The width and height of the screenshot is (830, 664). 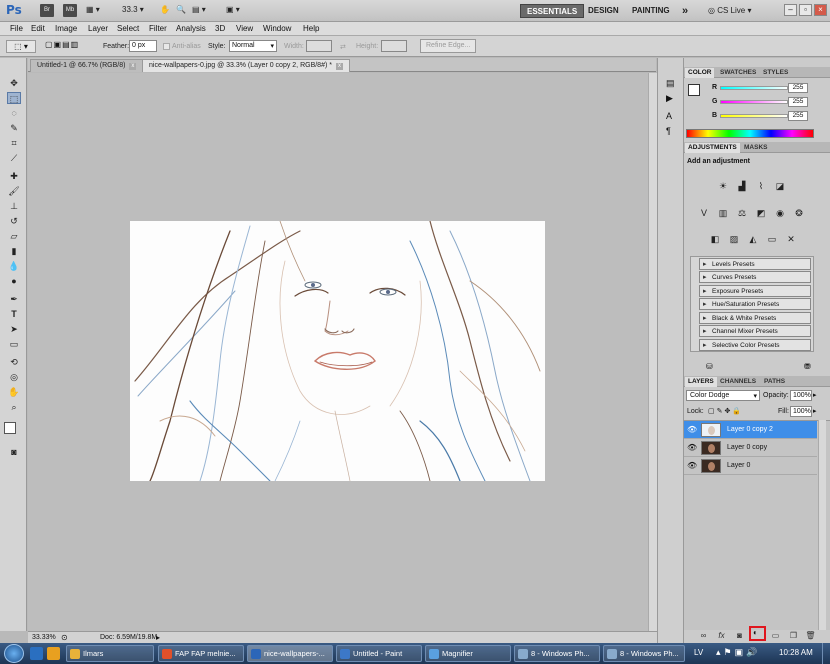 What do you see at coordinates (755, 277) in the screenshot?
I see `preset-curves: Curves Presets` at bounding box center [755, 277].